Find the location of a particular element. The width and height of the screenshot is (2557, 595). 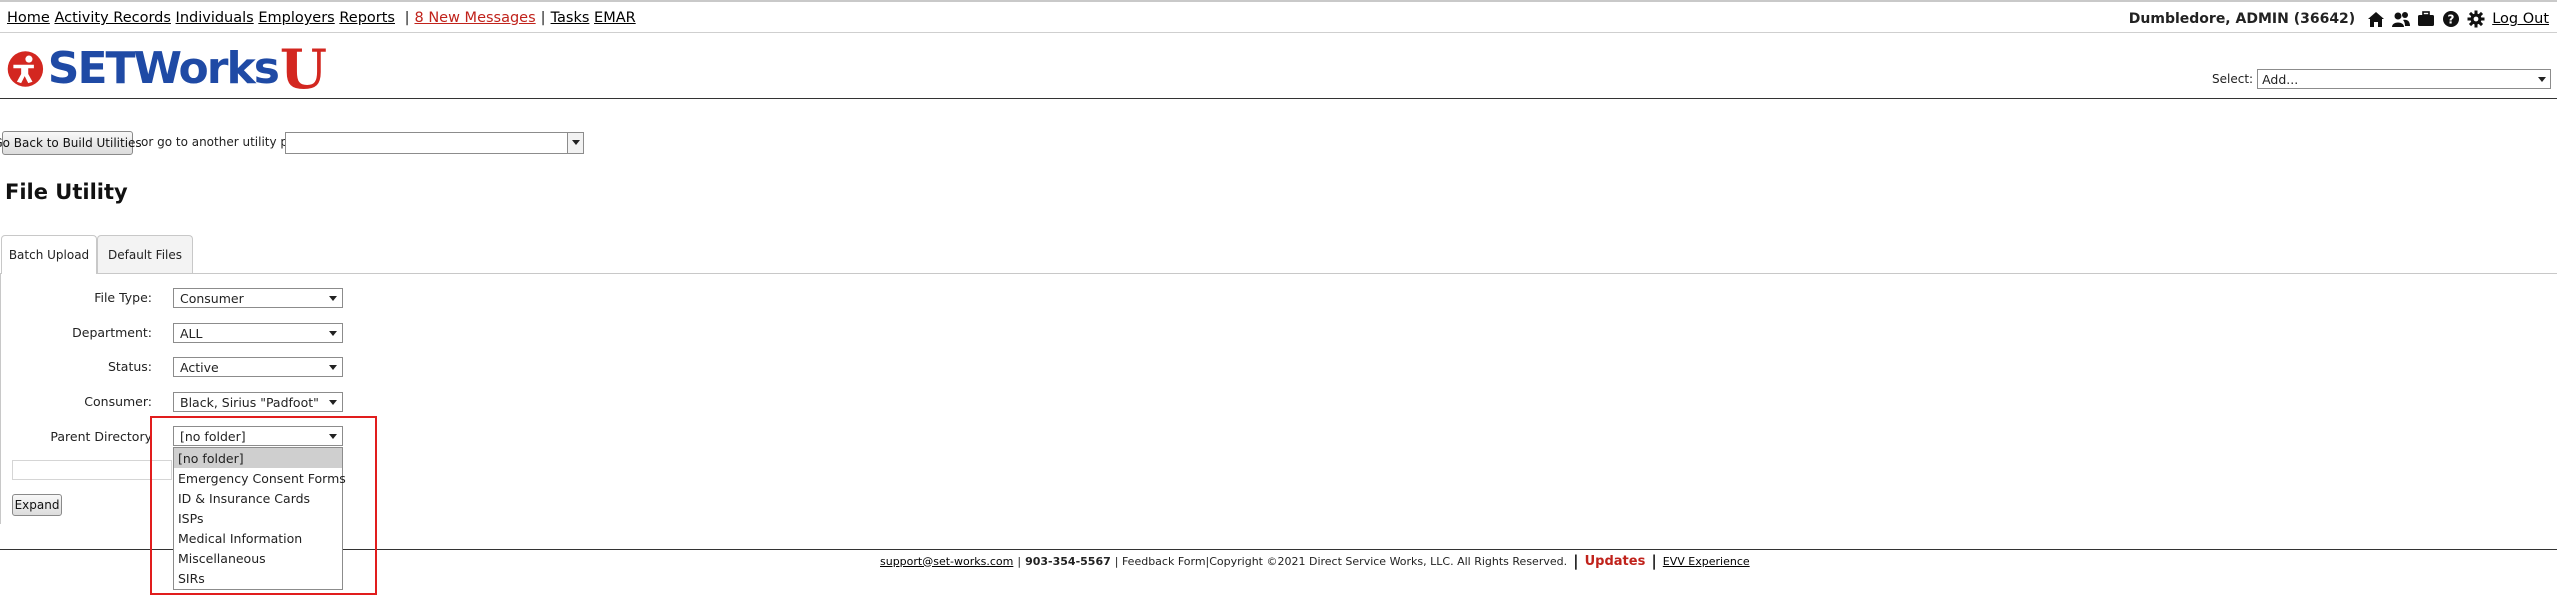

file-type-value: Consumer is located at coordinates (212, 298).